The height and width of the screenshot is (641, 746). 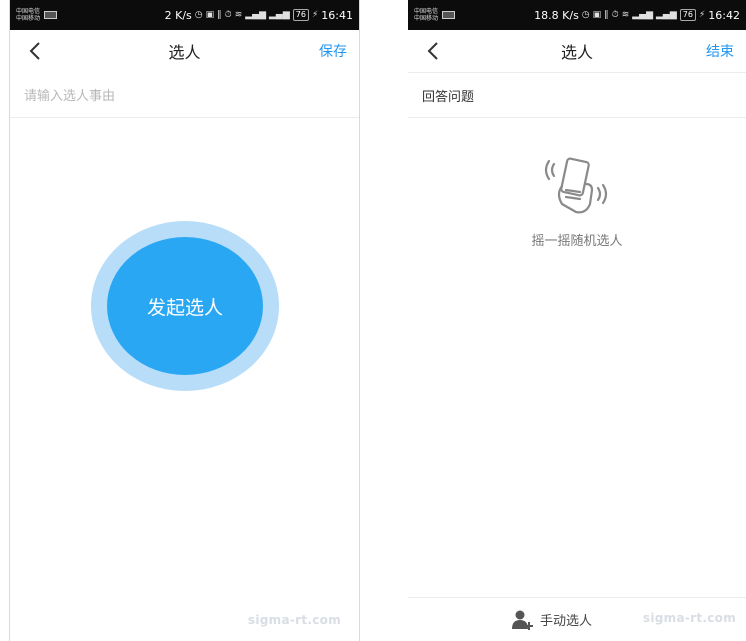 What do you see at coordinates (337, 15) in the screenshot?
I see `status-time: 16:41` at bounding box center [337, 15].